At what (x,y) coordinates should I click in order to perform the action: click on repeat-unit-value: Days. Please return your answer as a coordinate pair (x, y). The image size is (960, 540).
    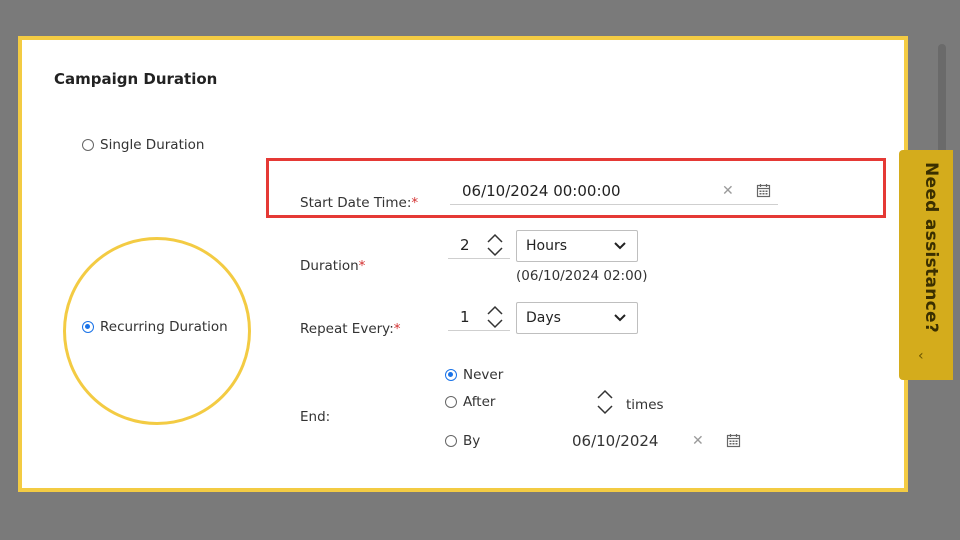
    Looking at the image, I should click on (543, 318).